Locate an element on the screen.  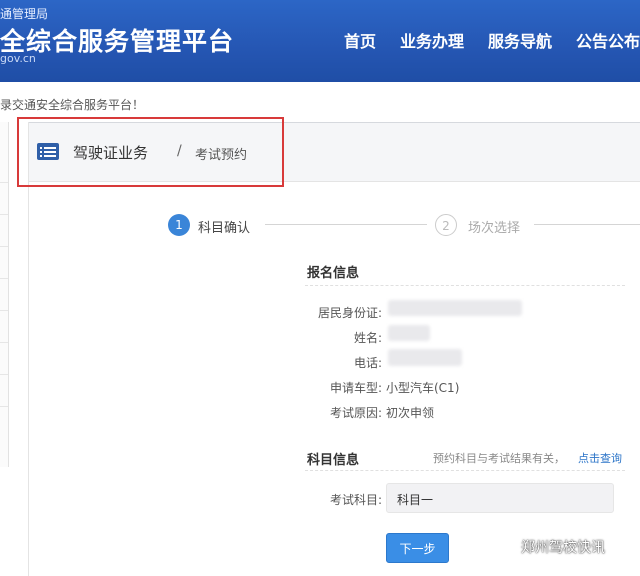
domain-text: gov.cn is located at coordinates (18, 58).